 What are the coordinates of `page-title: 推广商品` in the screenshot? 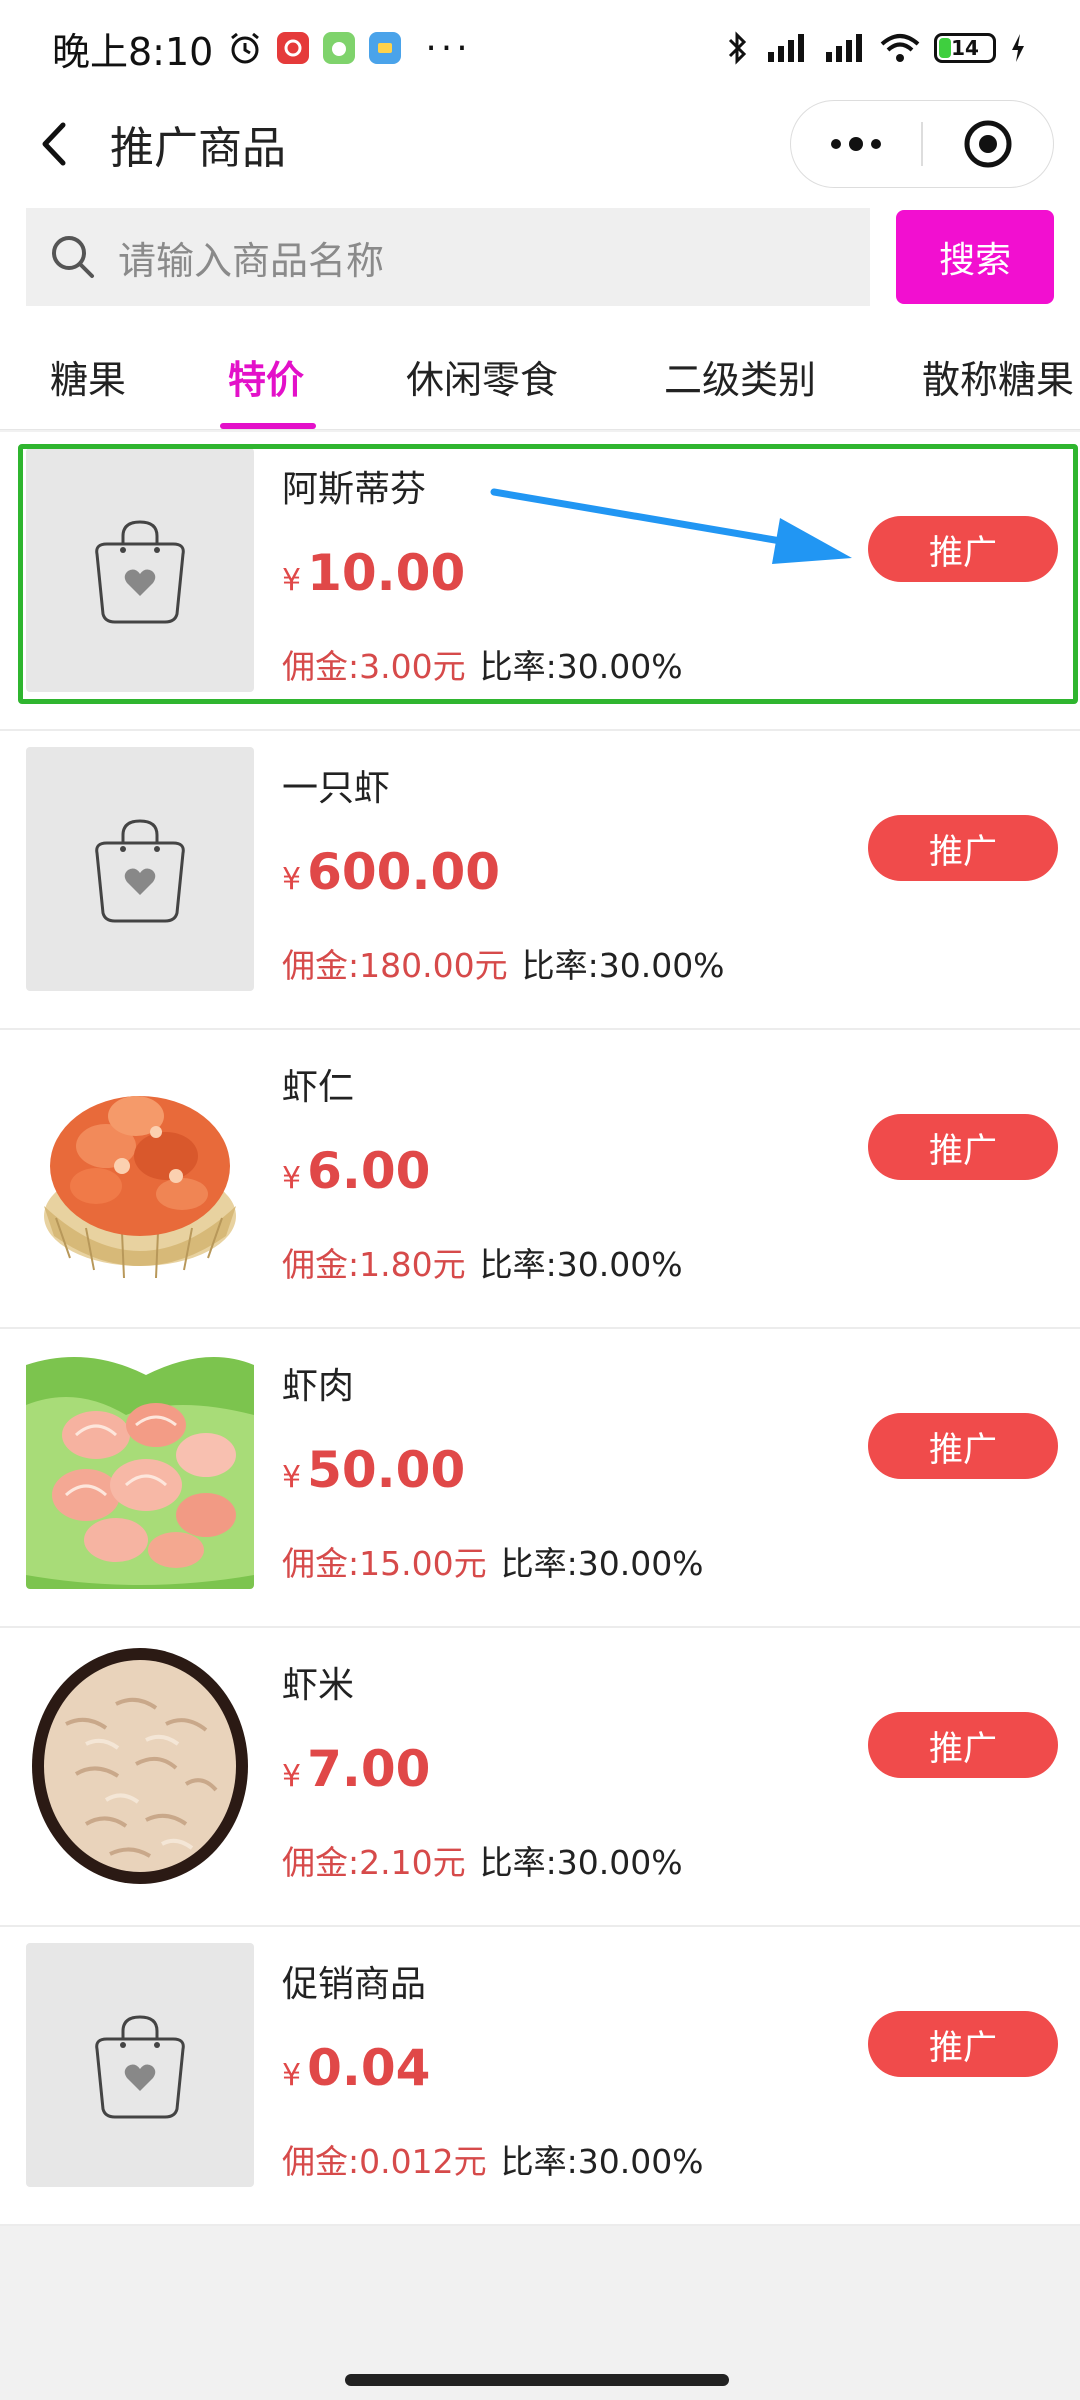 It's located at (198, 148).